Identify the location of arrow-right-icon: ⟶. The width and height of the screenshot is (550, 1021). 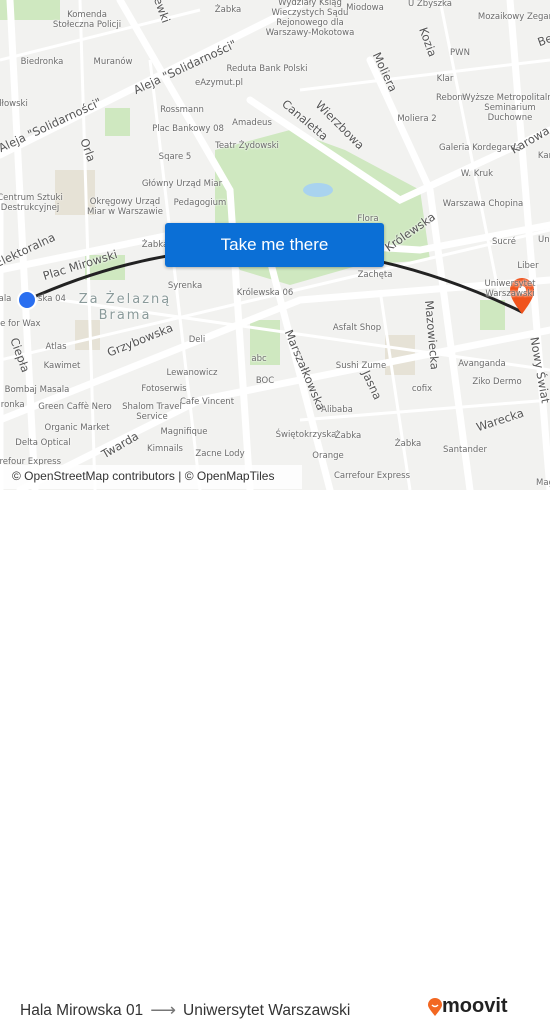
(163, 1010).